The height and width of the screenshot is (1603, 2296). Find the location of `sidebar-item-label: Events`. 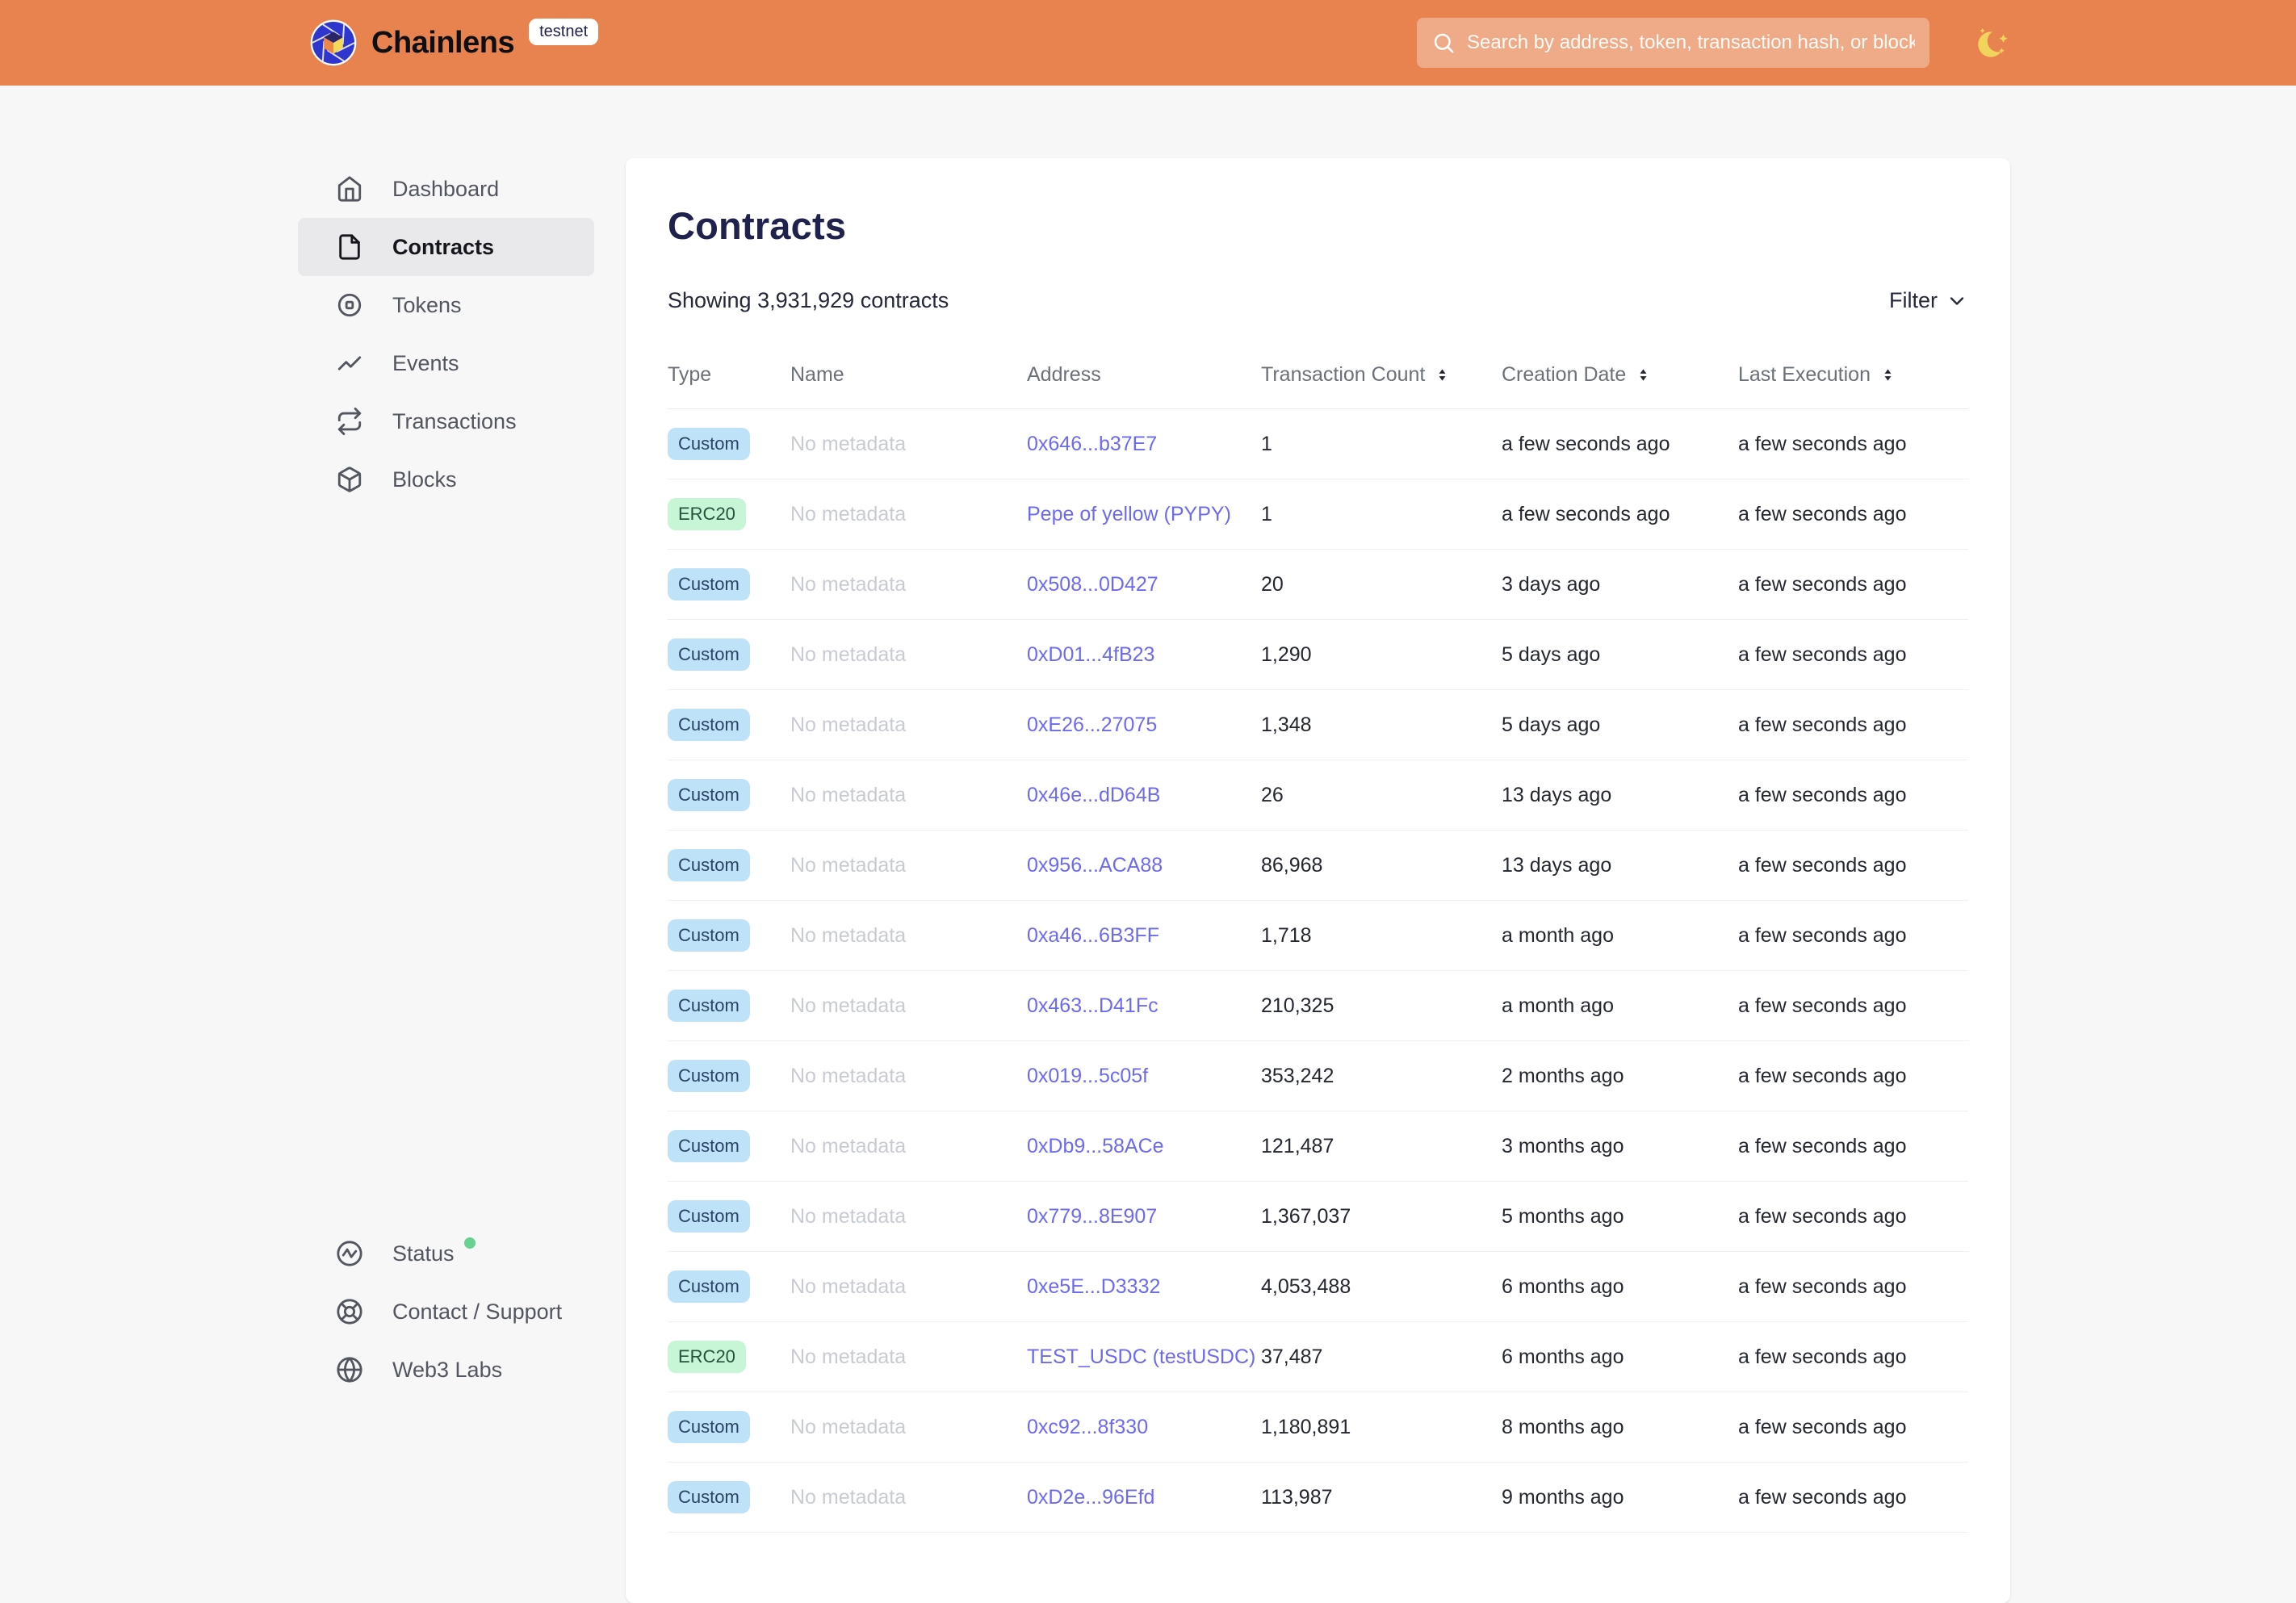

sidebar-item-label: Events is located at coordinates (425, 362).